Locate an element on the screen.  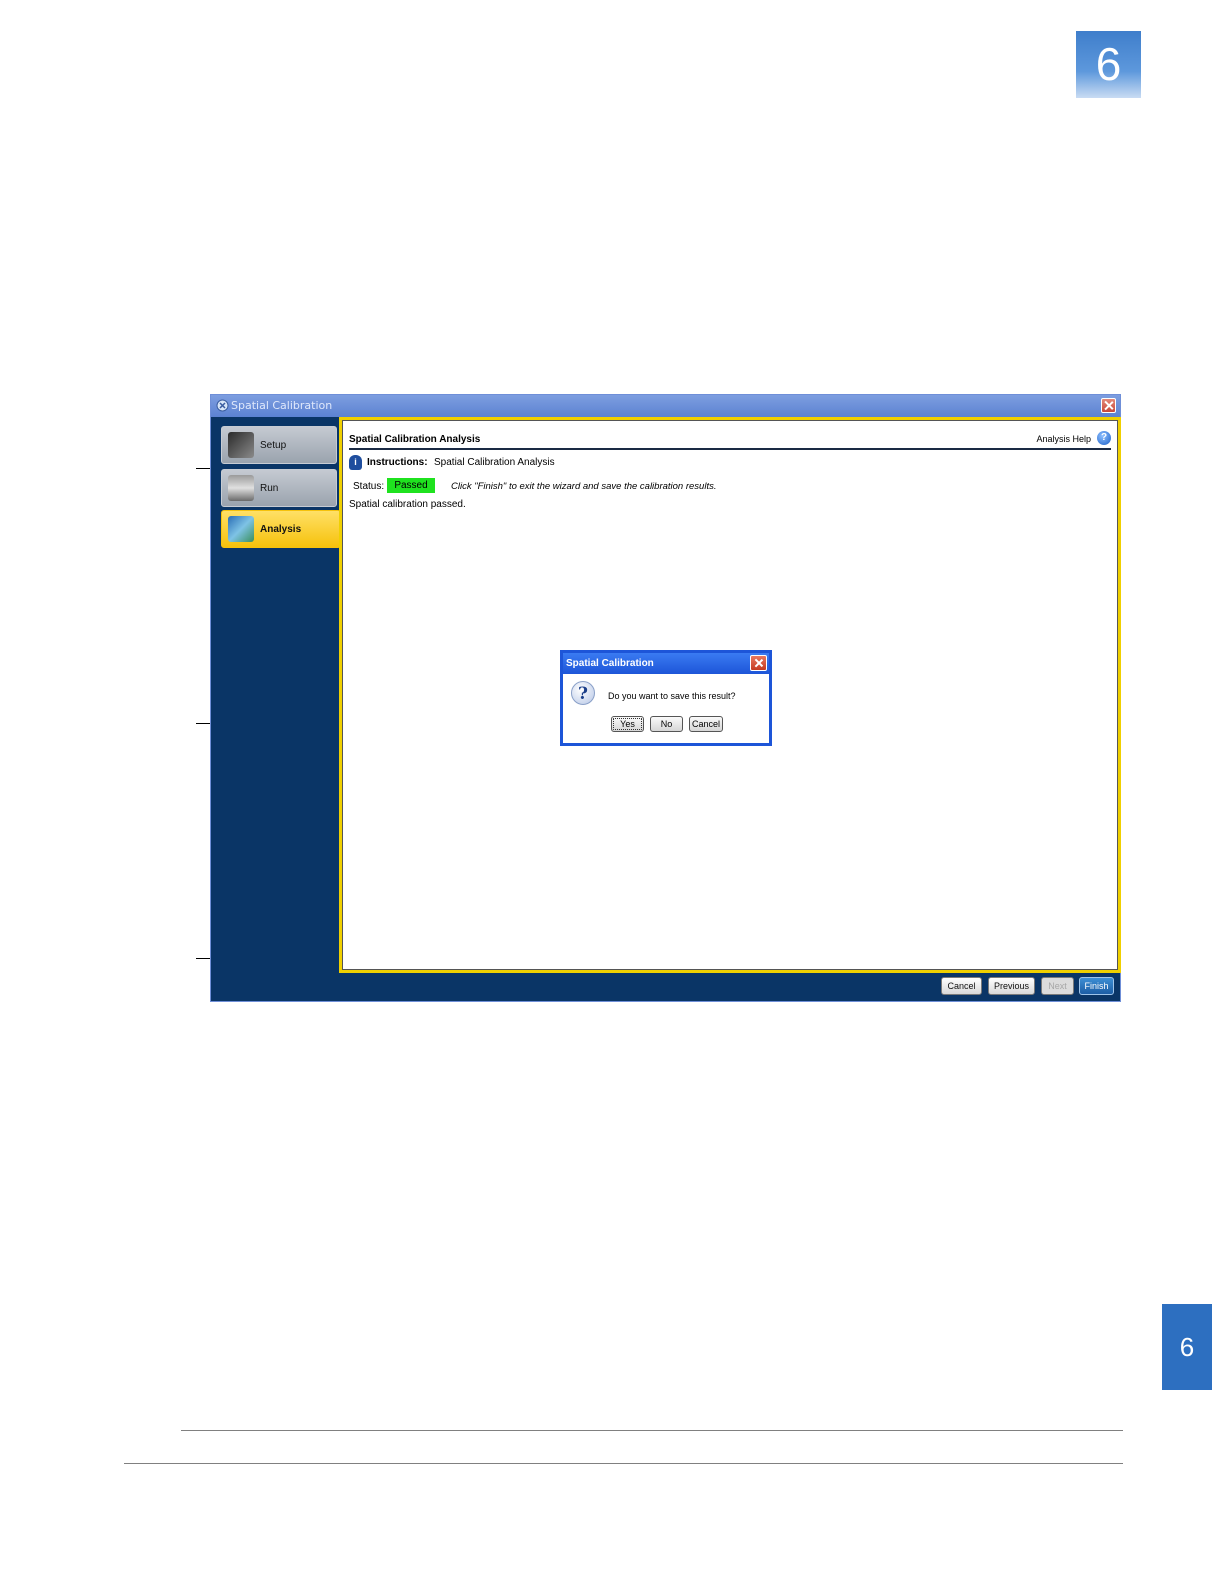
dialog-close-button is located at coordinates (758, 663).